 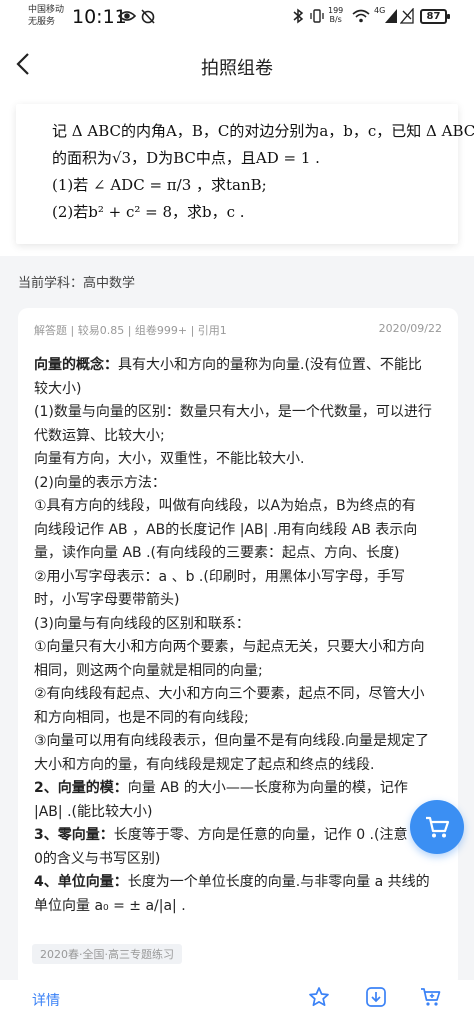 I want to click on answer-line-text: 向线段记作 AB ，AB的长度记作 |AB| .用有向线段 AB 表示向, so click(x=226, y=529).